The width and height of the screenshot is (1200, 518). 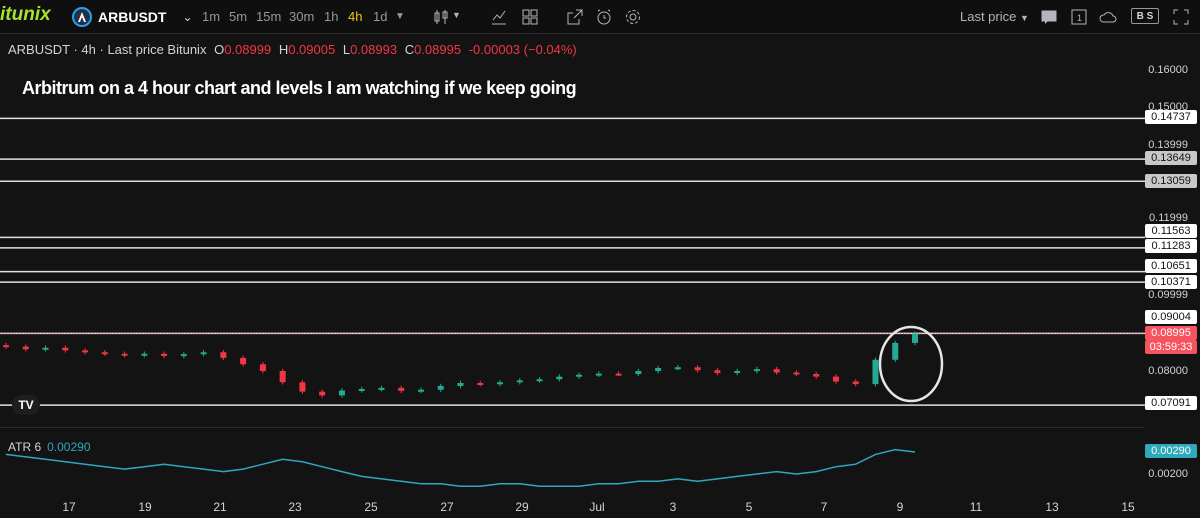 I want to click on symbol-selector: ARBUSDT ⌄, so click(x=132, y=17).